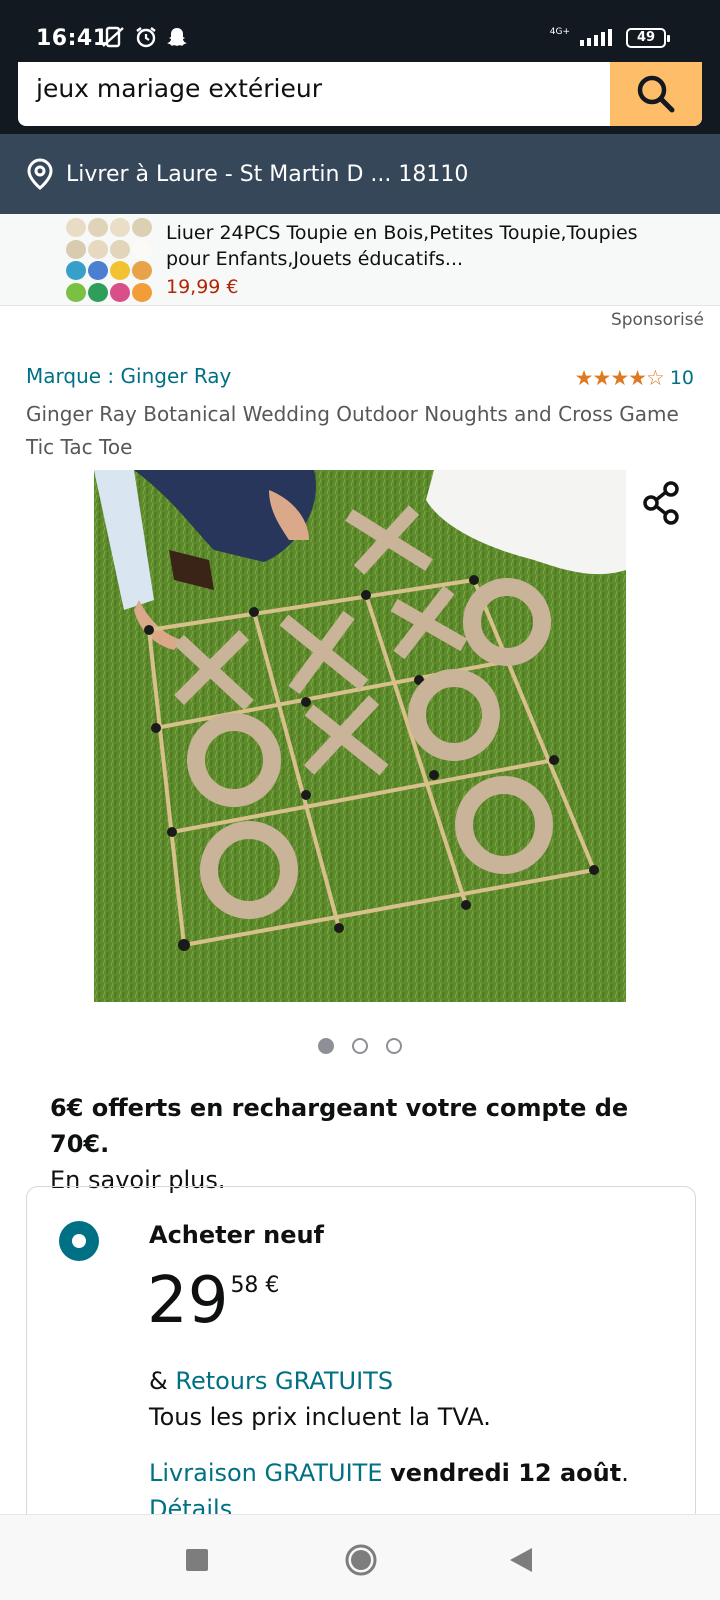  I want to click on share-icon, so click(662, 503).